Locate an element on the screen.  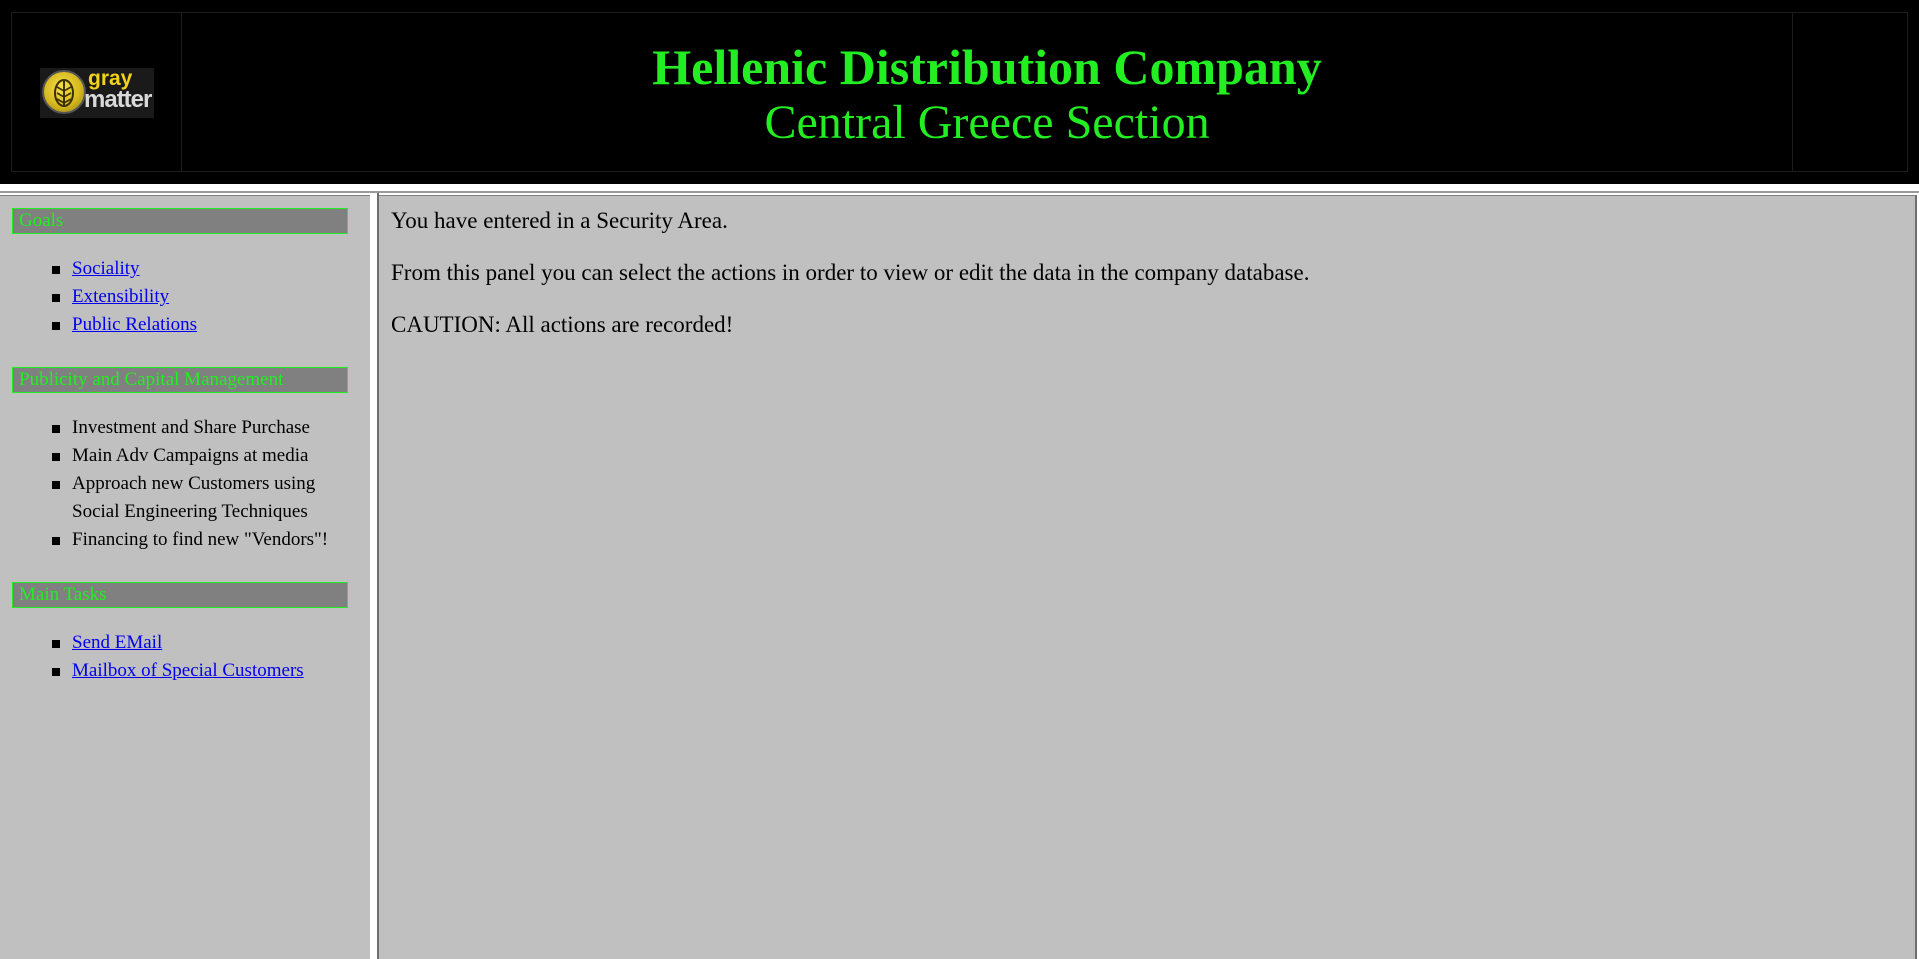
list-item: Financing to find new "Vendors"! is located at coordinates (176, 540).